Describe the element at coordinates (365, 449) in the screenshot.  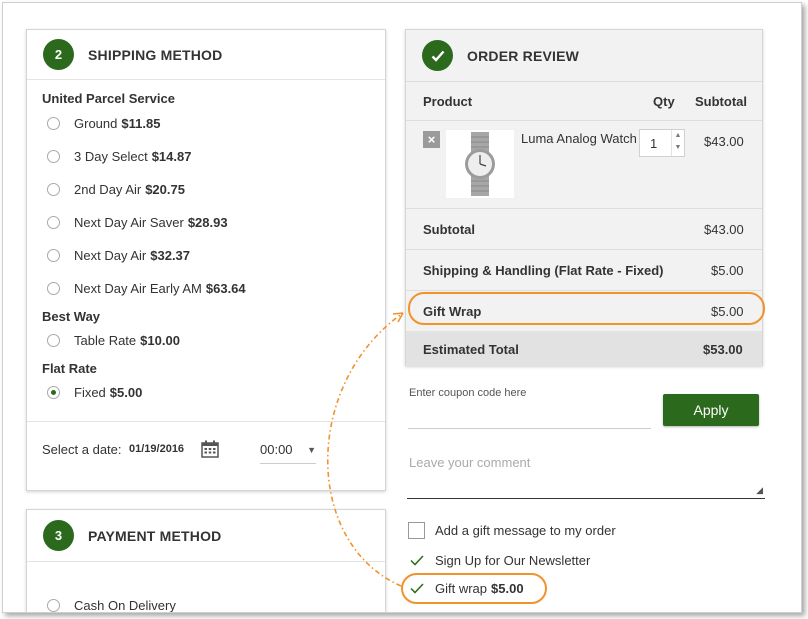
I see `annotation-arrow` at that location.